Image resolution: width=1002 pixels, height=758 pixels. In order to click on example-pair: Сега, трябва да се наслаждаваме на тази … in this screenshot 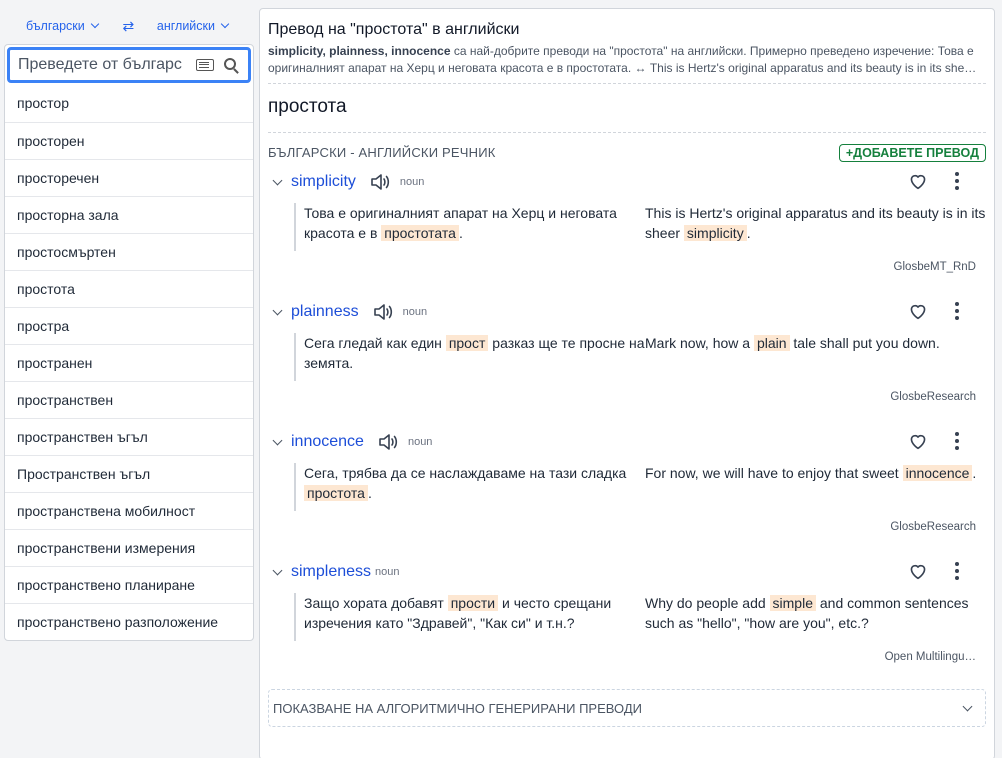, I will do `click(640, 487)`.